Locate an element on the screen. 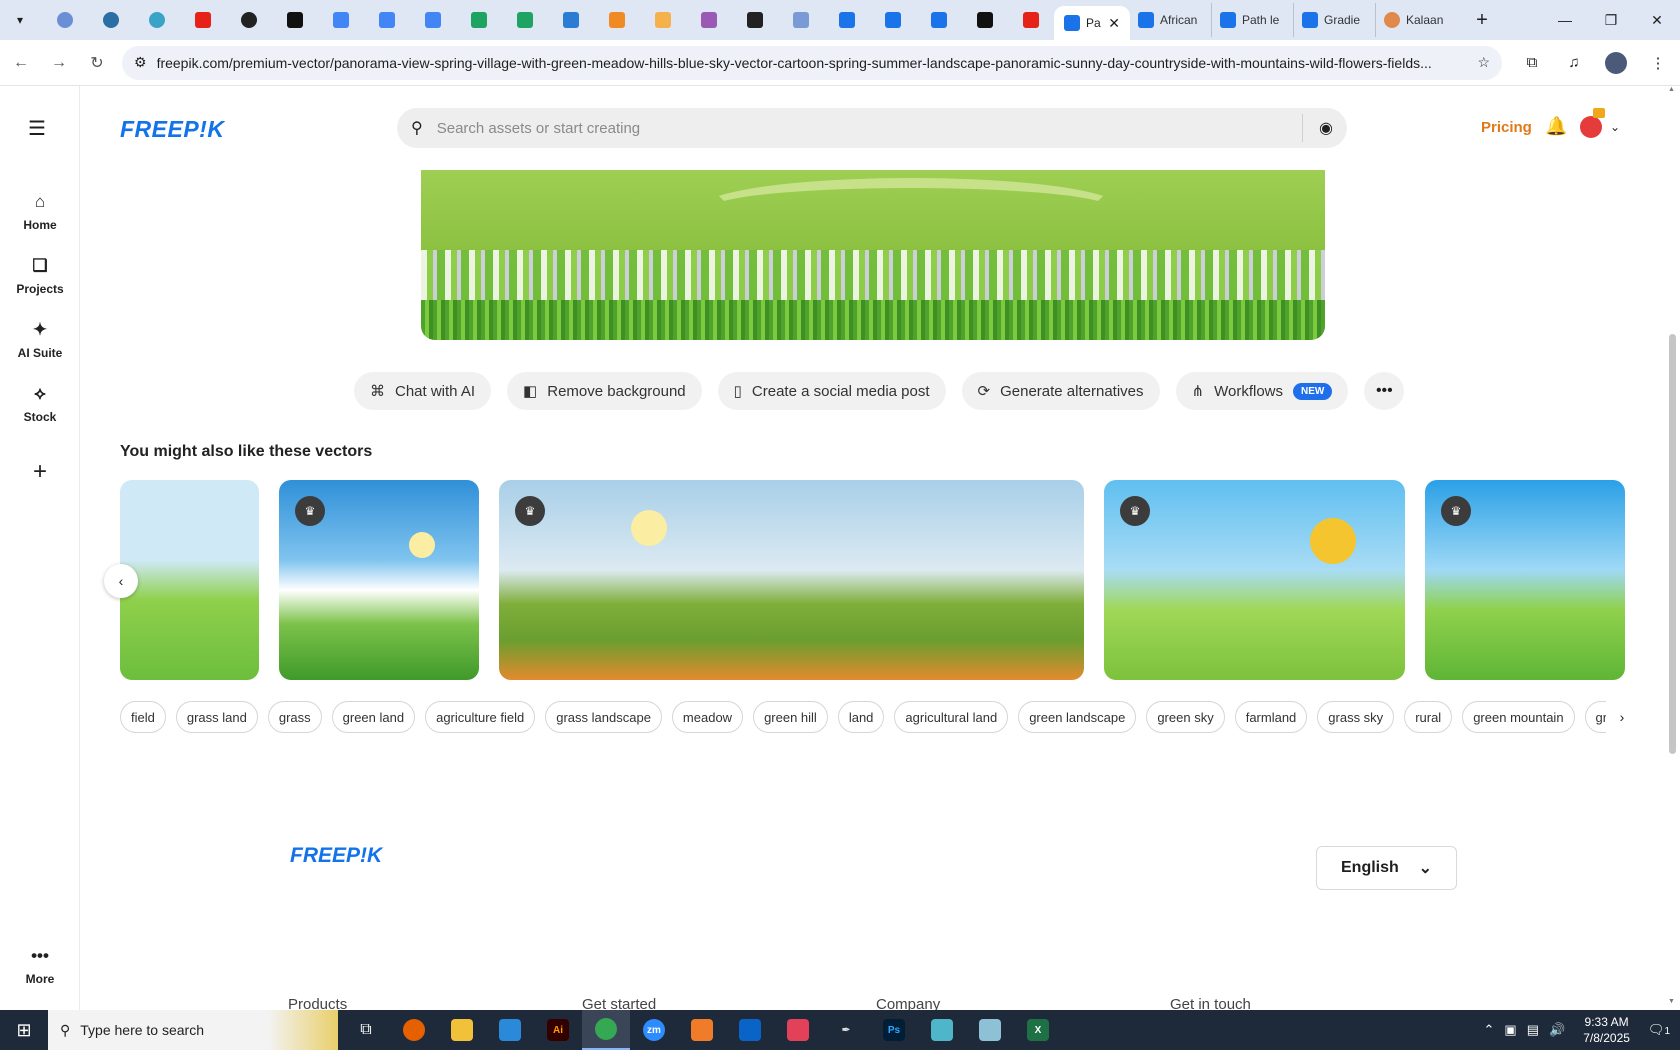 The width and height of the screenshot is (1680, 1050). create-social-post-button: ▯ Create a social media post is located at coordinates (831, 391).